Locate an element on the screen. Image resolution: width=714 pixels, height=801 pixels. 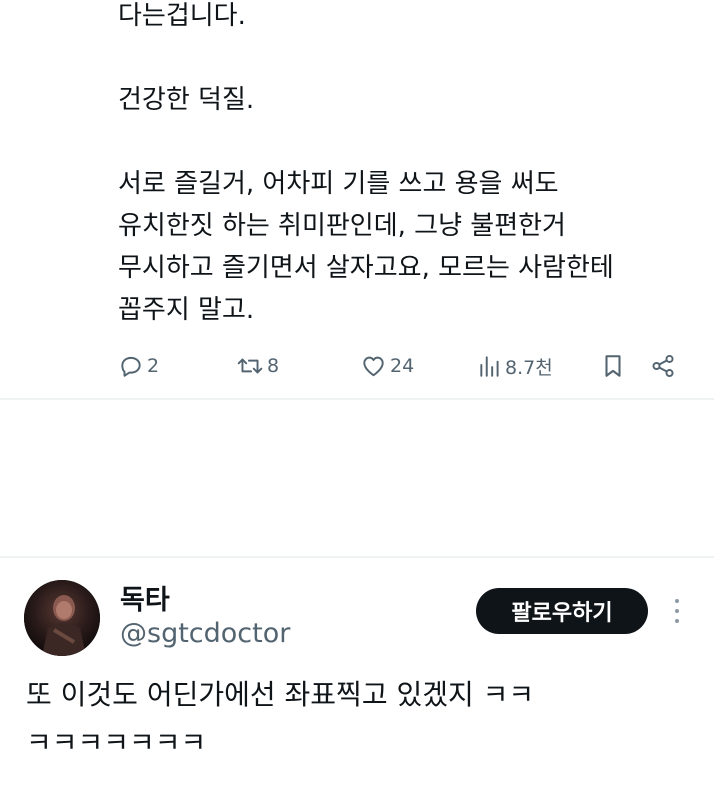
bookmark-icon is located at coordinates (613, 366).